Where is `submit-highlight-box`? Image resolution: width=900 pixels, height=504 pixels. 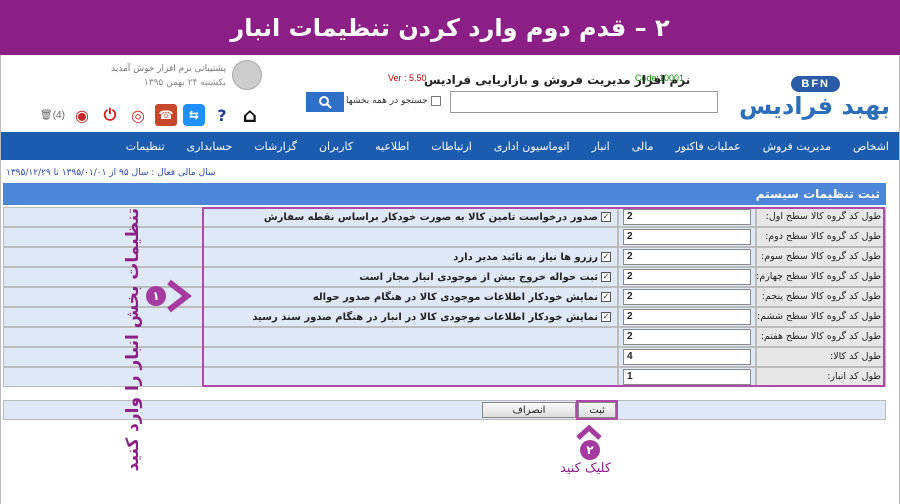
submit-highlight-box is located at coordinates (597, 410).